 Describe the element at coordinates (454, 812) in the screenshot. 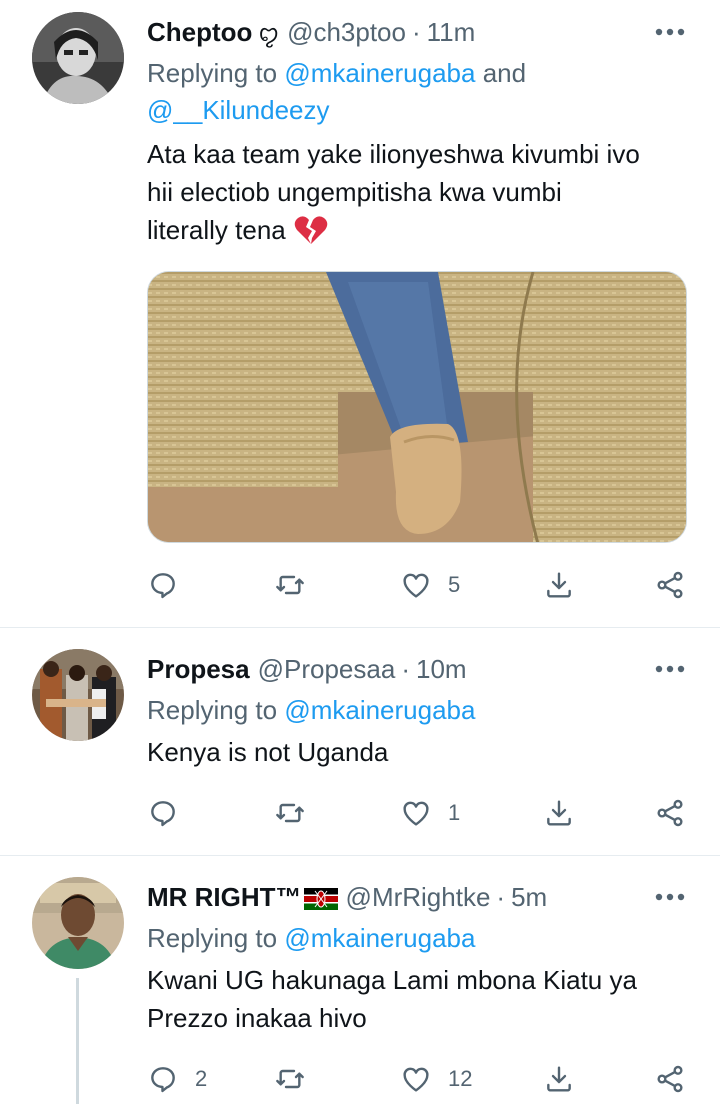

I see `like-count: 1` at that location.